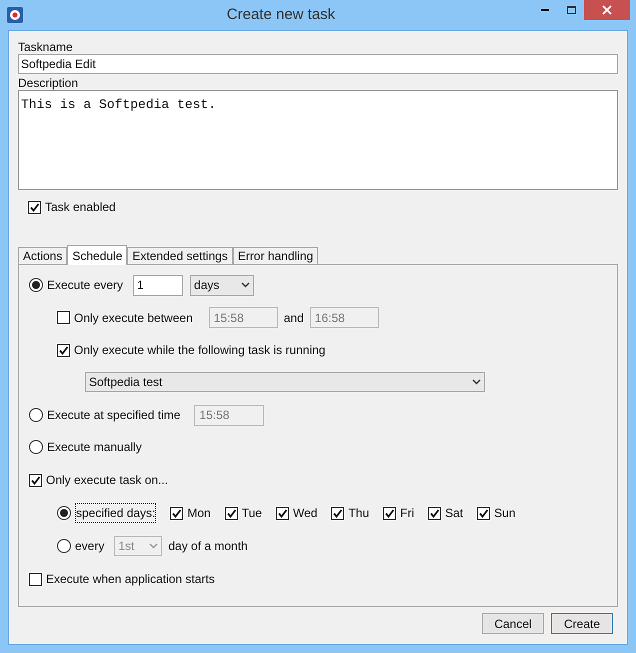 This screenshot has height=653, width=636. What do you see at coordinates (344, 317) in the screenshot?
I see `time-field: 16:58` at bounding box center [344, 317].